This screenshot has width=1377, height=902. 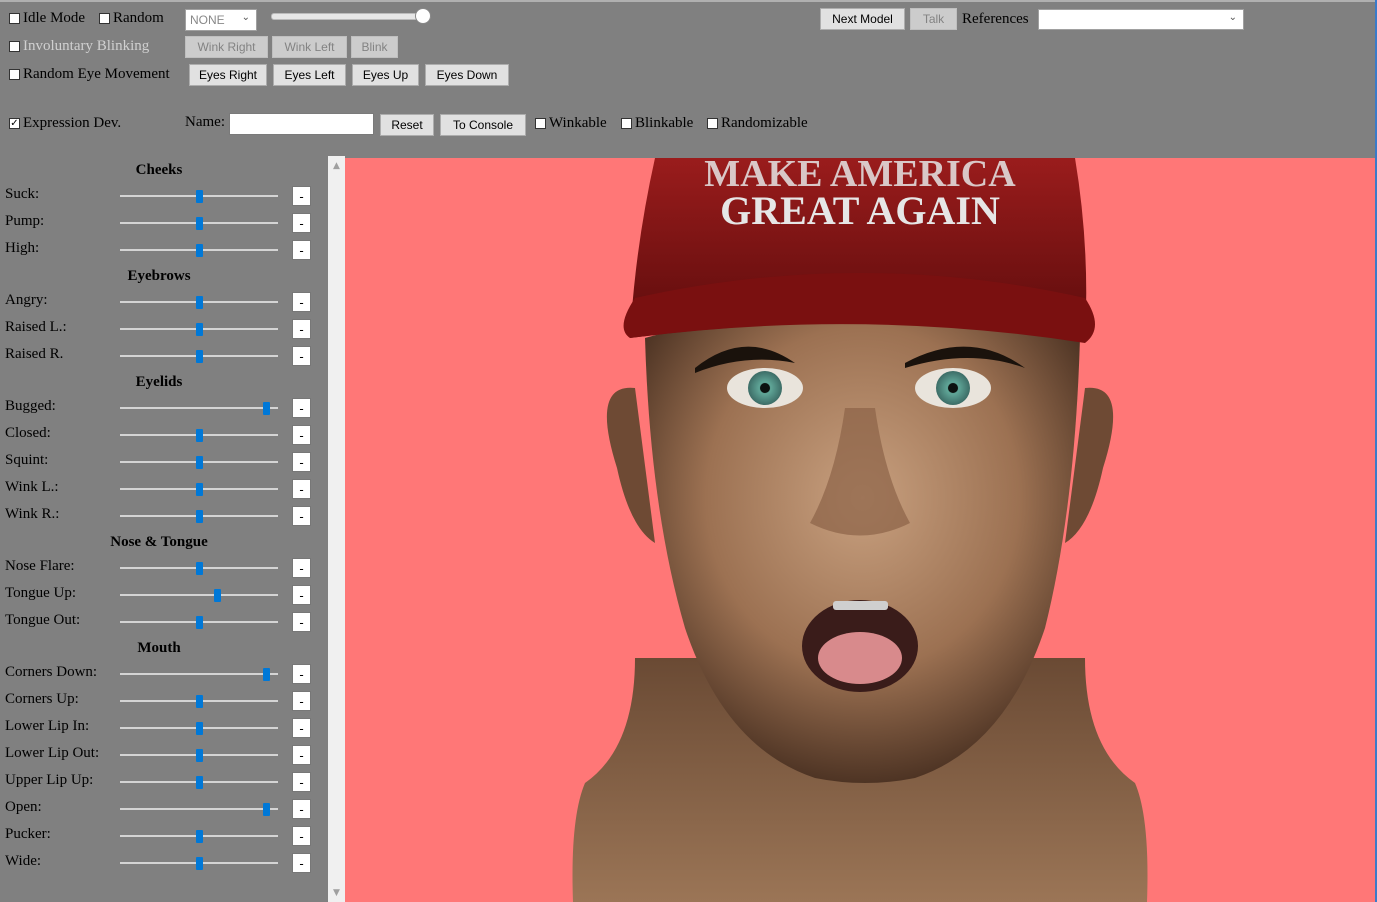 I want to click on blinkable-checkbox: Blinkable, so click(x=657, y=123).